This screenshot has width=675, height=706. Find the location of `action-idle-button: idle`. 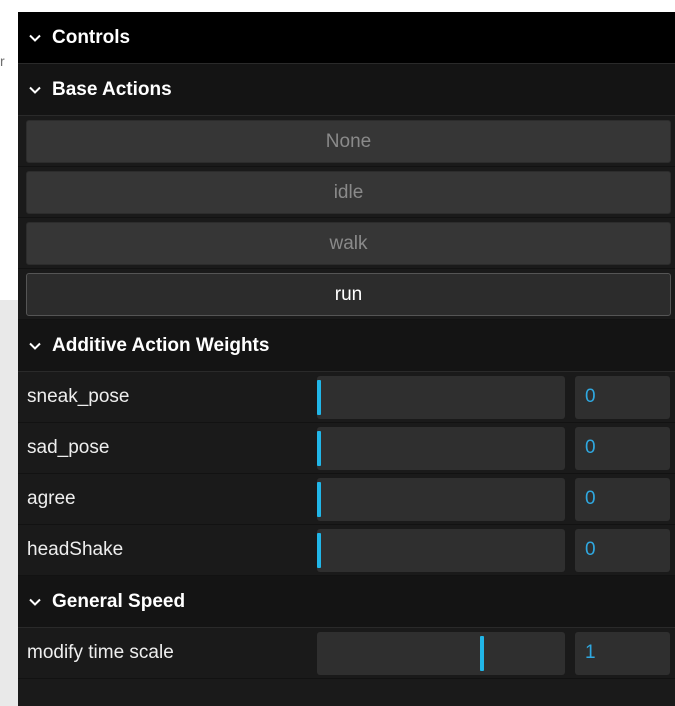

action-idle-button: idle is located at coordinates (348, 192).